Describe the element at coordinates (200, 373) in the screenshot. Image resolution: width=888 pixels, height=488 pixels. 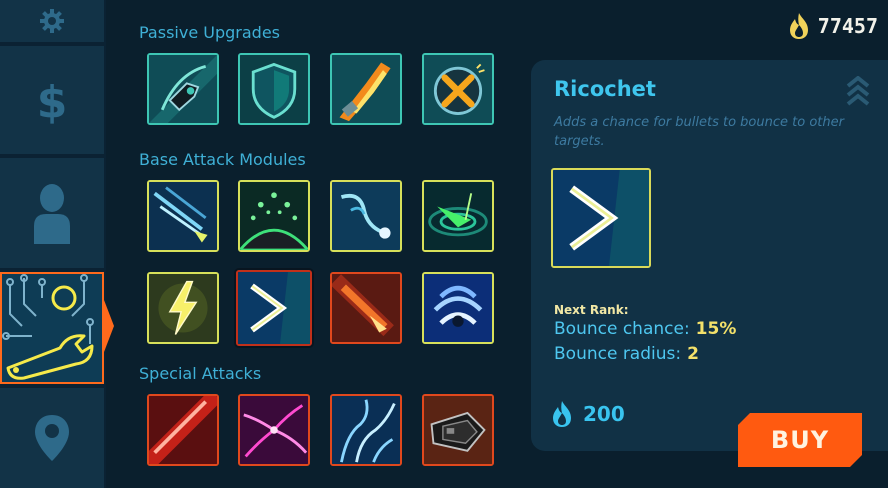
I see `section-title-special: Special Attacks` at that location.